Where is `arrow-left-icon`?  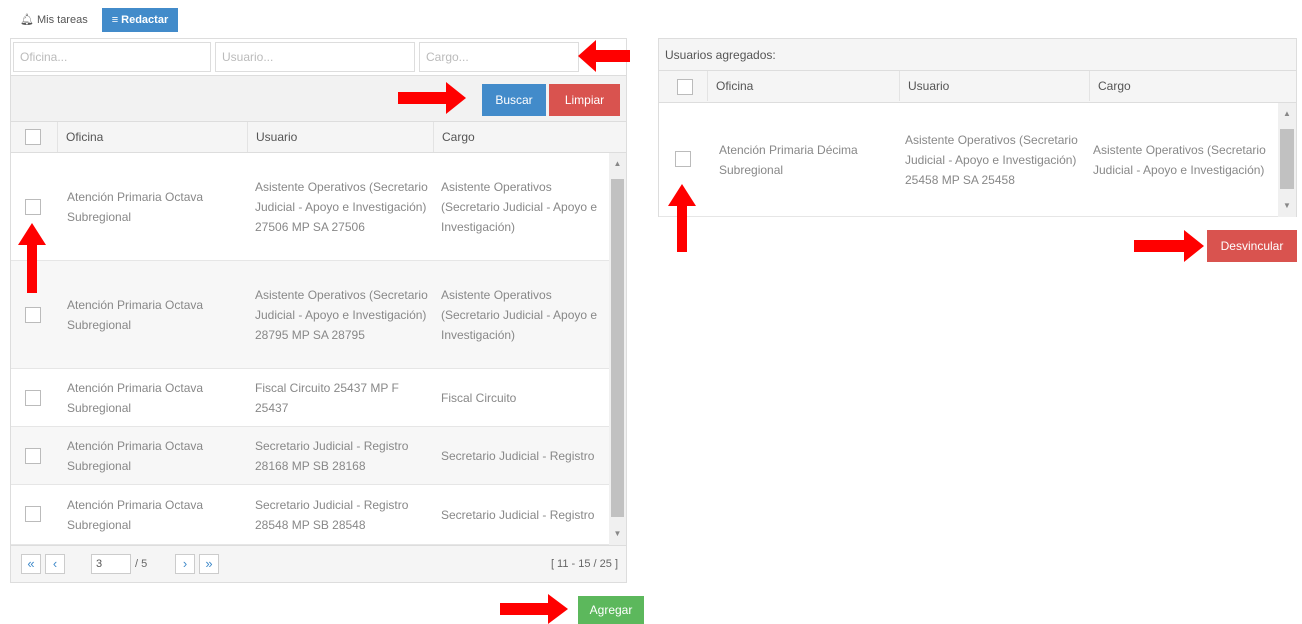
arrow-left-icon is located at coordinates (604, 56).